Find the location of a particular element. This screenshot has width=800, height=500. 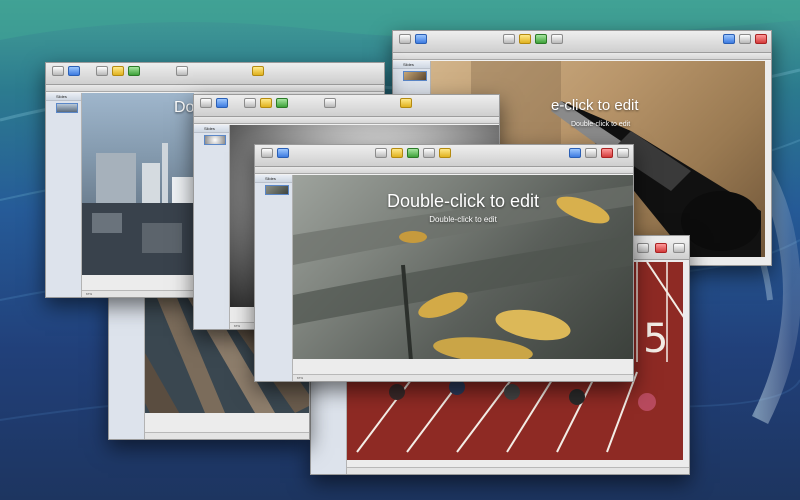

slide-title: e-click to edit is located at coordinates (658, 105).